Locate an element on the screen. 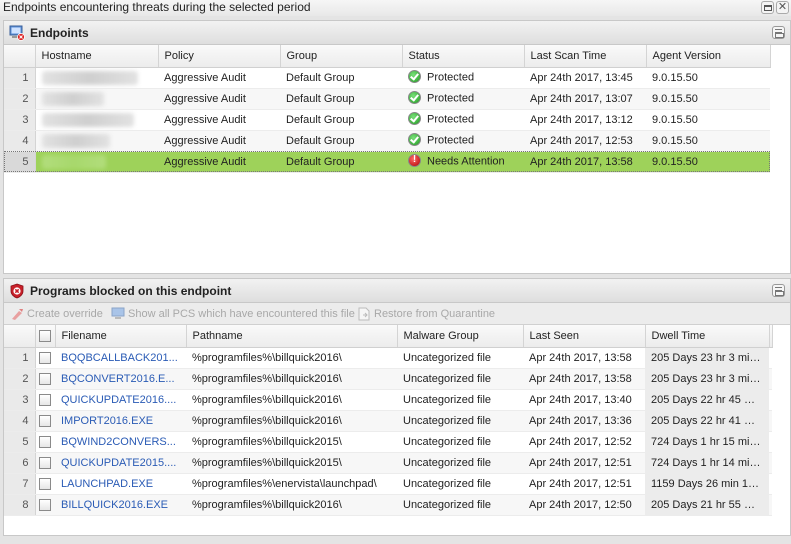 The image size is (791, 544). last-seen-cell: Apr 24th 2017, 12:51 is located at coordinates (584, 484).